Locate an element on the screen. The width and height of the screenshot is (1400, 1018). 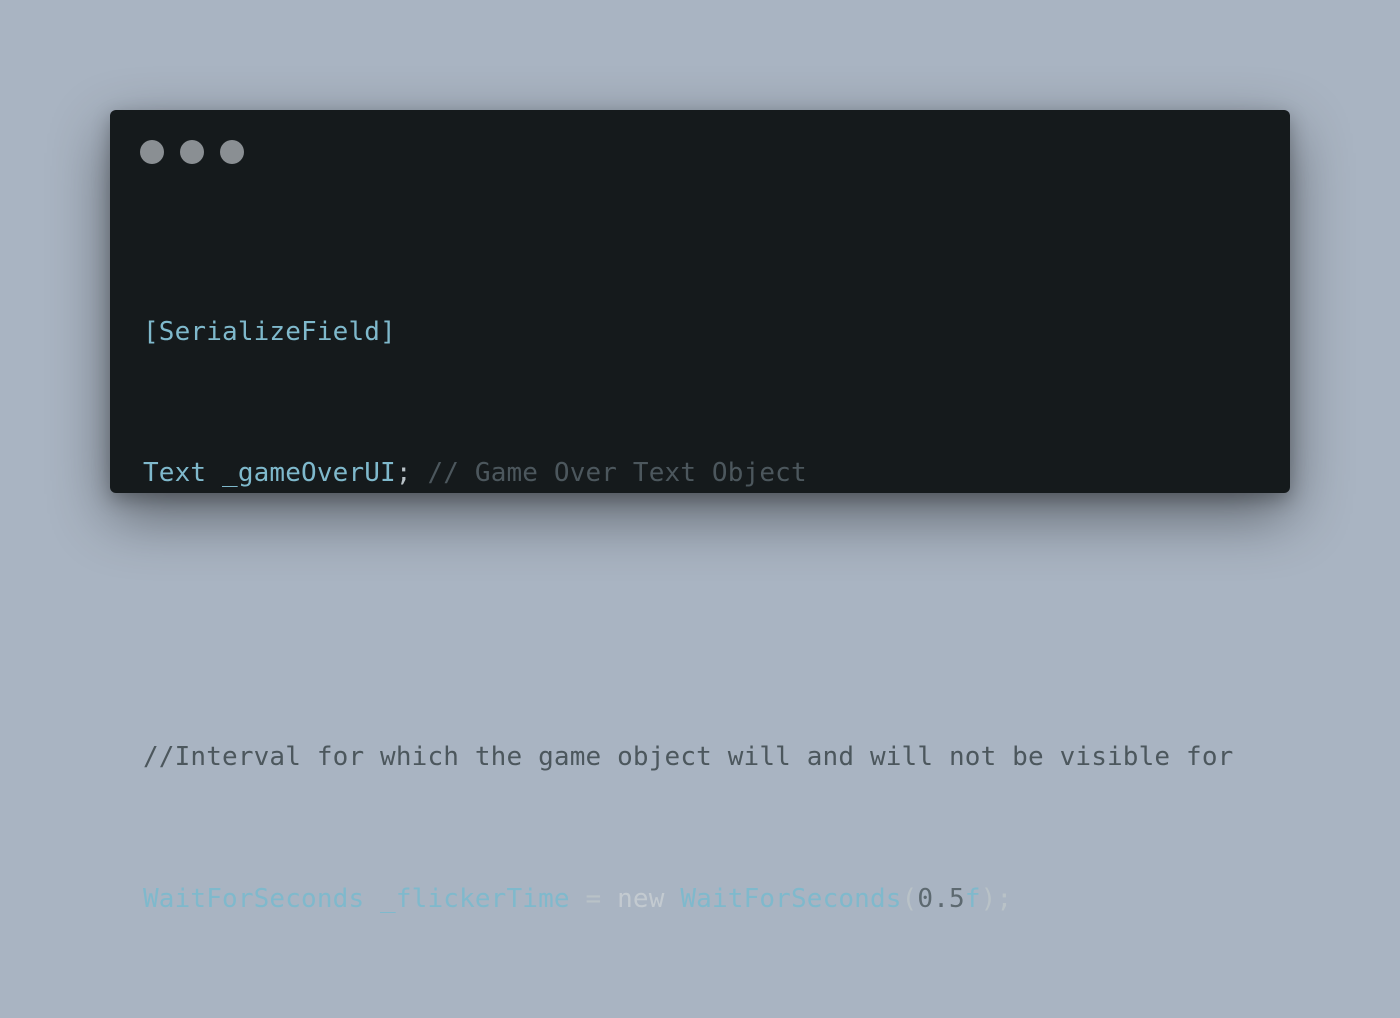
attribute-token: [SerializeField] is located at coordinates (269, 331).